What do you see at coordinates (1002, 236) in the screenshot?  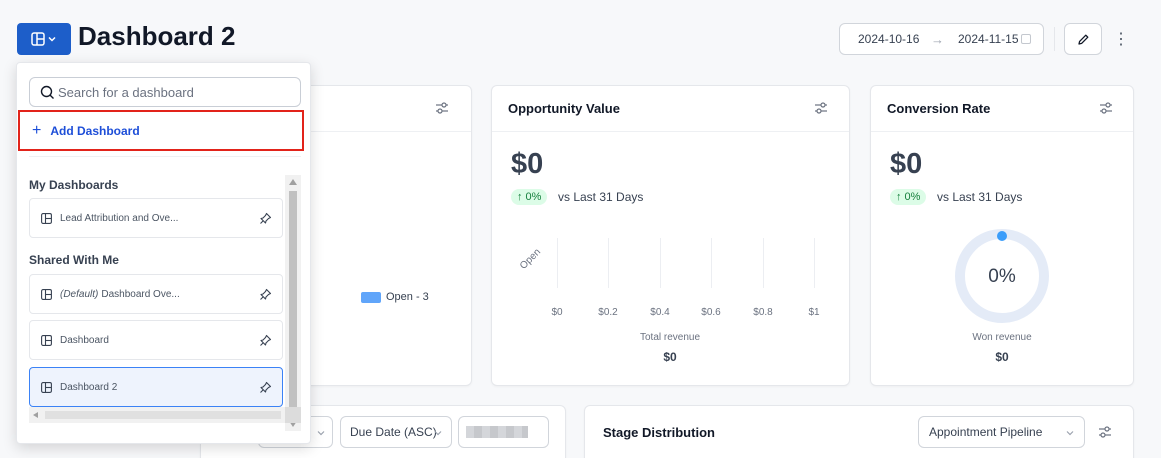 I see `donut-indicator` at bounding box center [1002, 236].